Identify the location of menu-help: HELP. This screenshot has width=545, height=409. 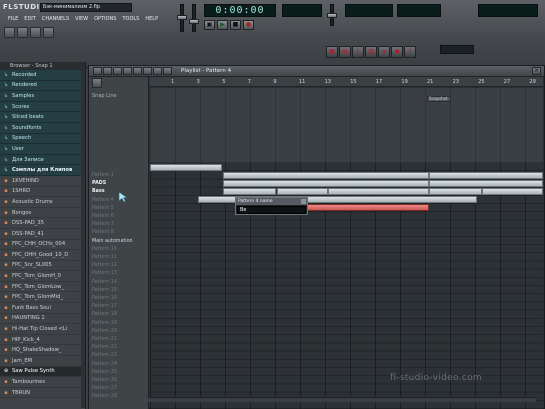
(151, 19).